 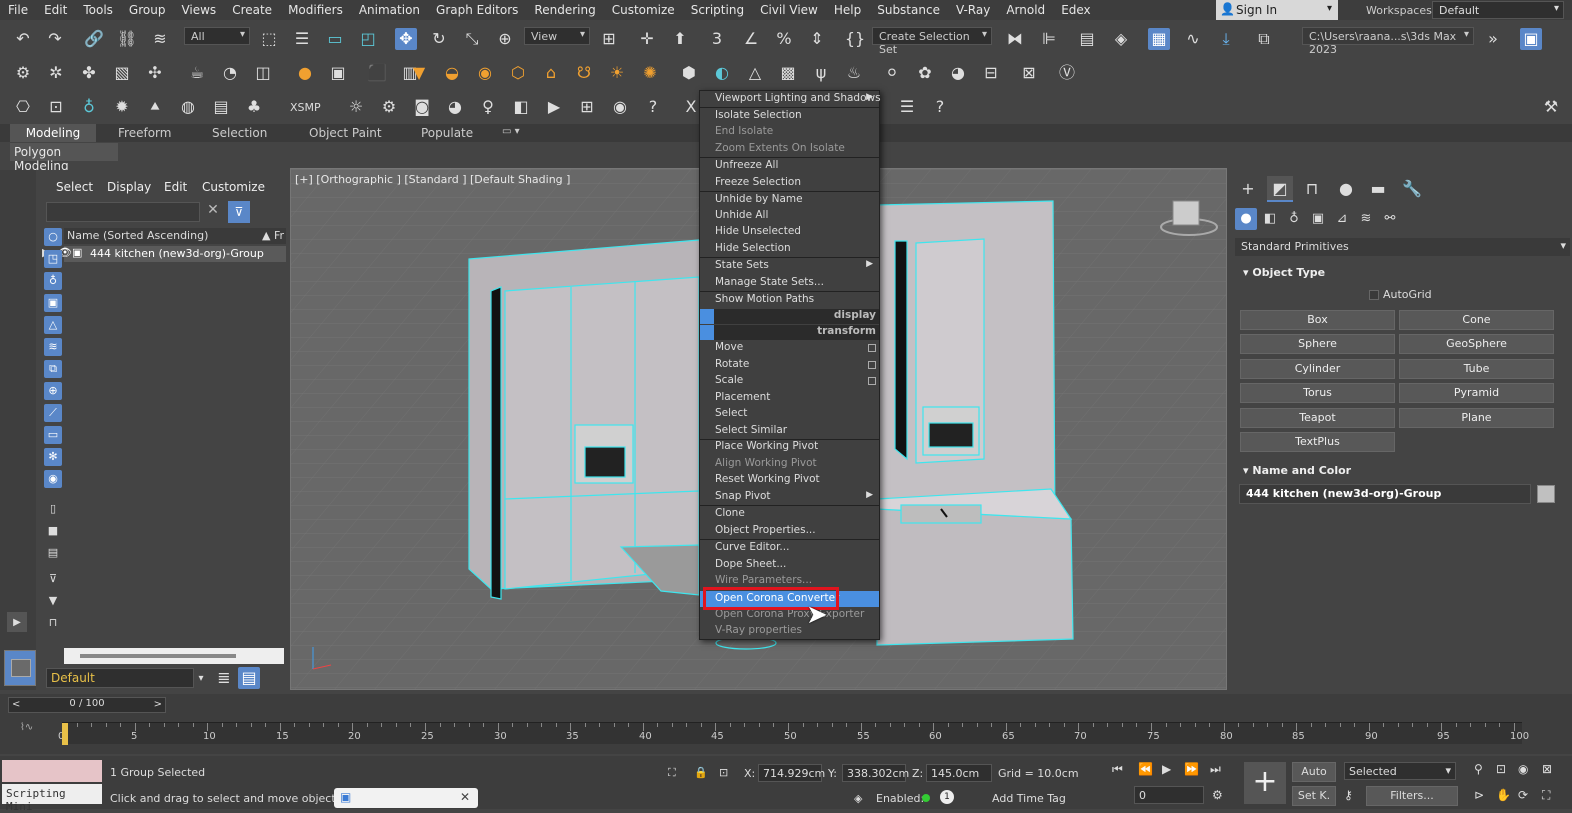 What do you see at coordinates (1280, 189) in the screenshot?
I see `modify-tab-icon: ◩` at bounding box center [1280, 189].